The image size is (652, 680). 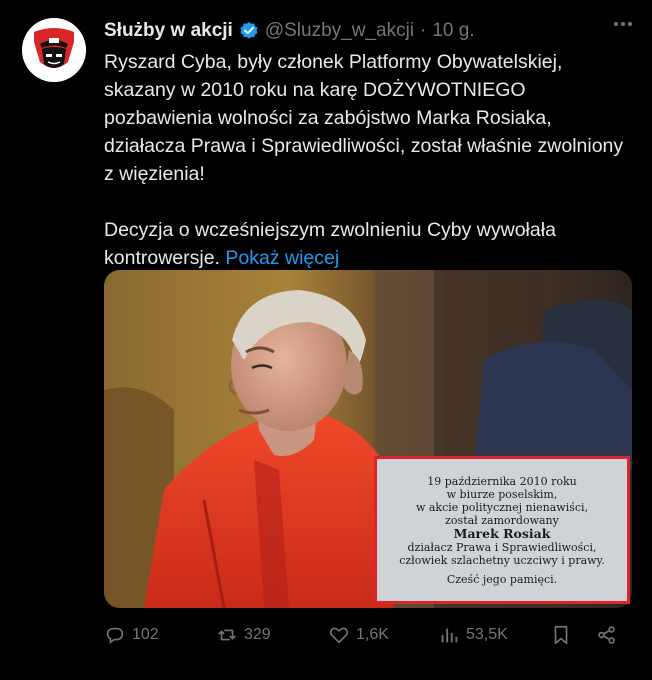 What do you see at coordinates (145, 634) in the screenshot?
I see `reply-count: 102` at bounding box center [145, 634].